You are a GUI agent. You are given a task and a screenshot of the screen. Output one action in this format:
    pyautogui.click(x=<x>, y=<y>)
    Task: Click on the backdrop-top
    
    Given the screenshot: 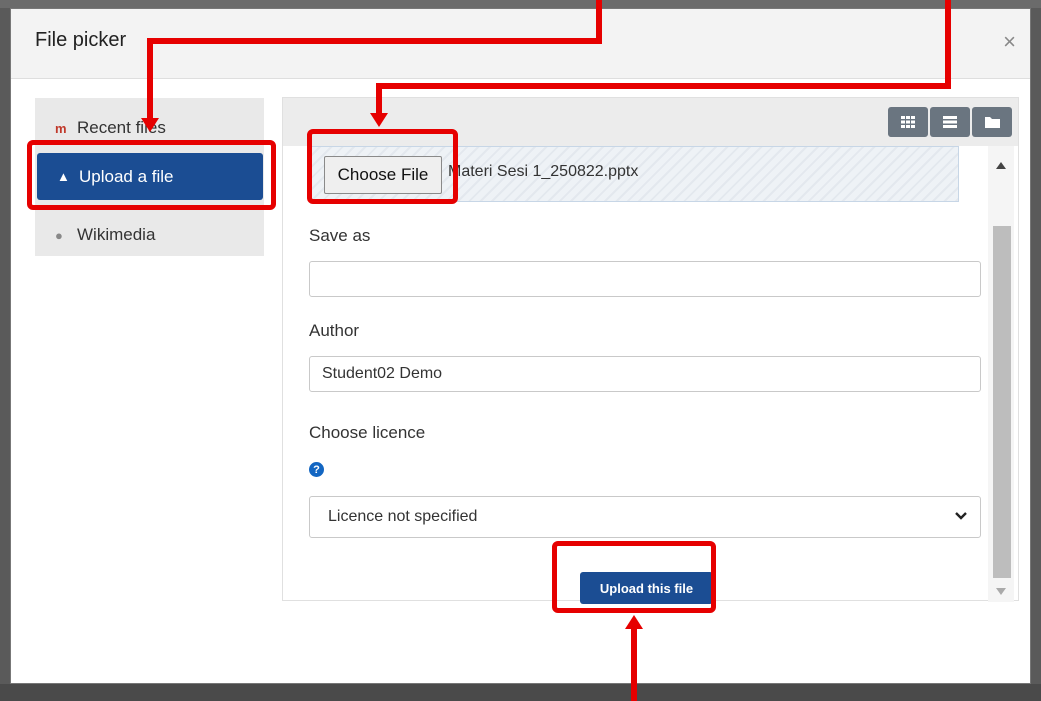 What is the action you would take?
    pyautogui.click(x=520, y=4)
    